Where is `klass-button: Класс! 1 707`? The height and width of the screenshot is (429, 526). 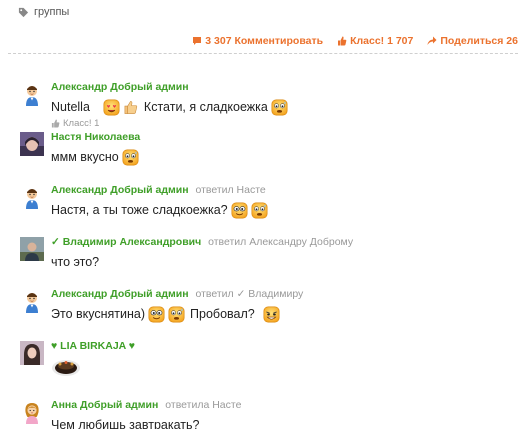
klass-button: Класс! 1 707 is located at coordinates (375, 41).